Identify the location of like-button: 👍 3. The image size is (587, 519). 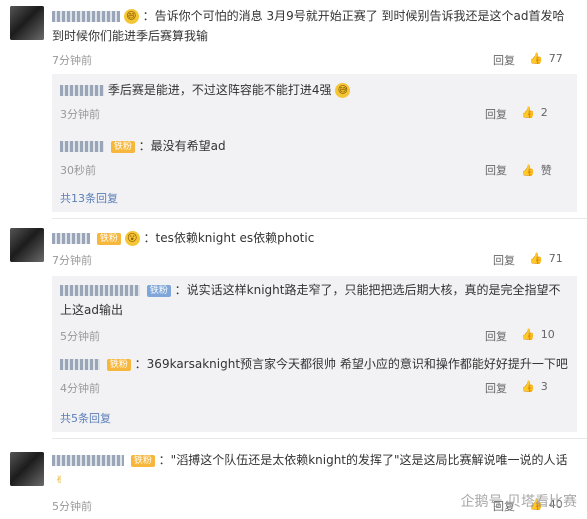
(545, 386).